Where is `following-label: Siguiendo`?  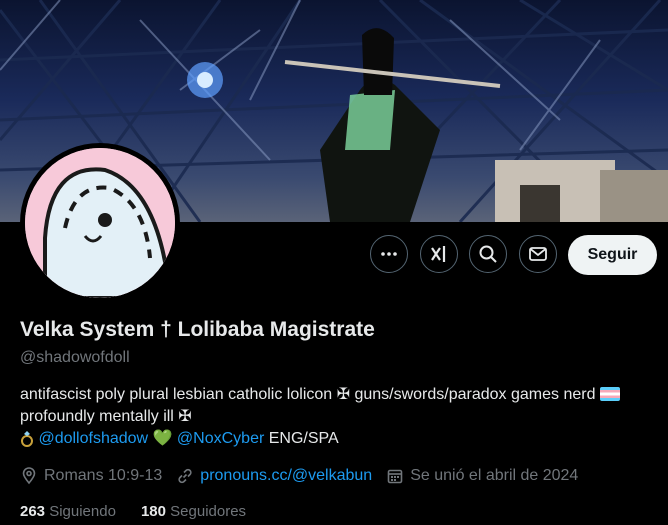
following-label: Siguiendo is located at coordinates (82, 511).